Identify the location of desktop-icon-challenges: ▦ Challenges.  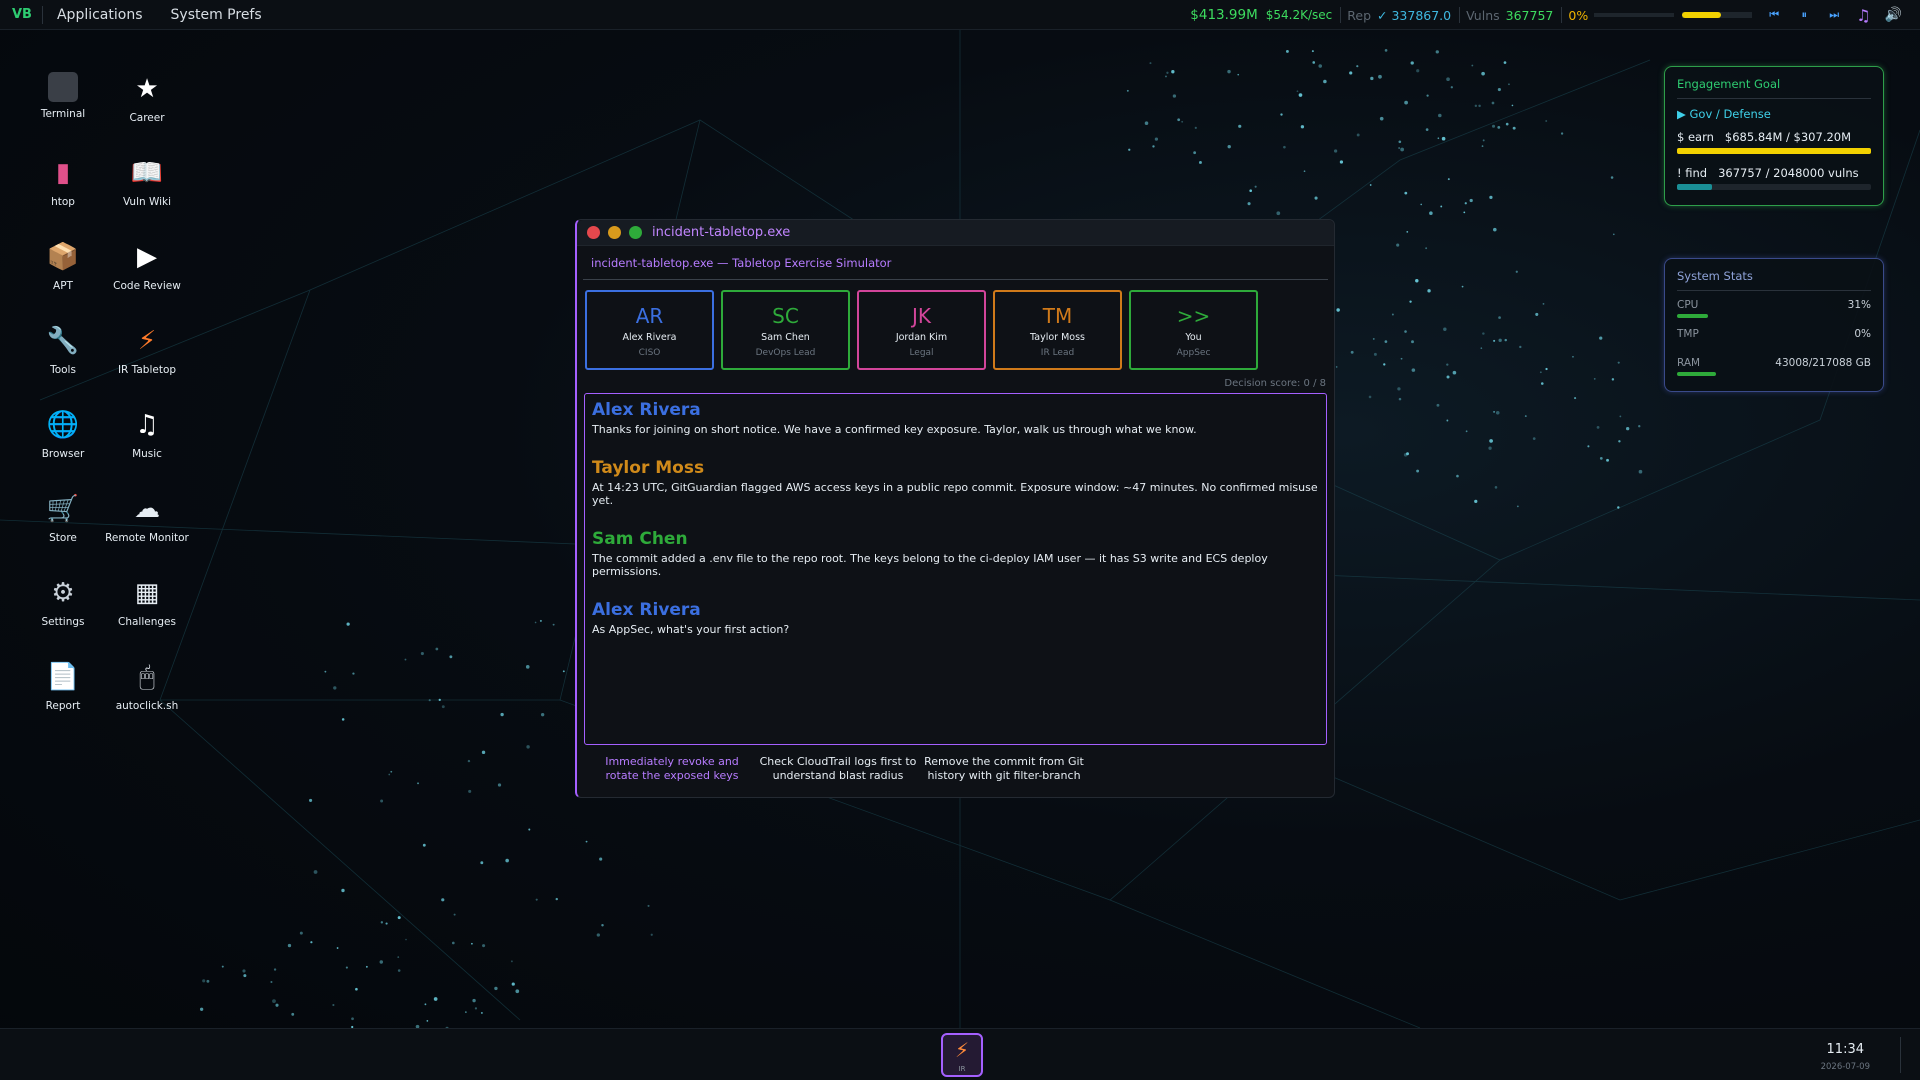
(147, 602).